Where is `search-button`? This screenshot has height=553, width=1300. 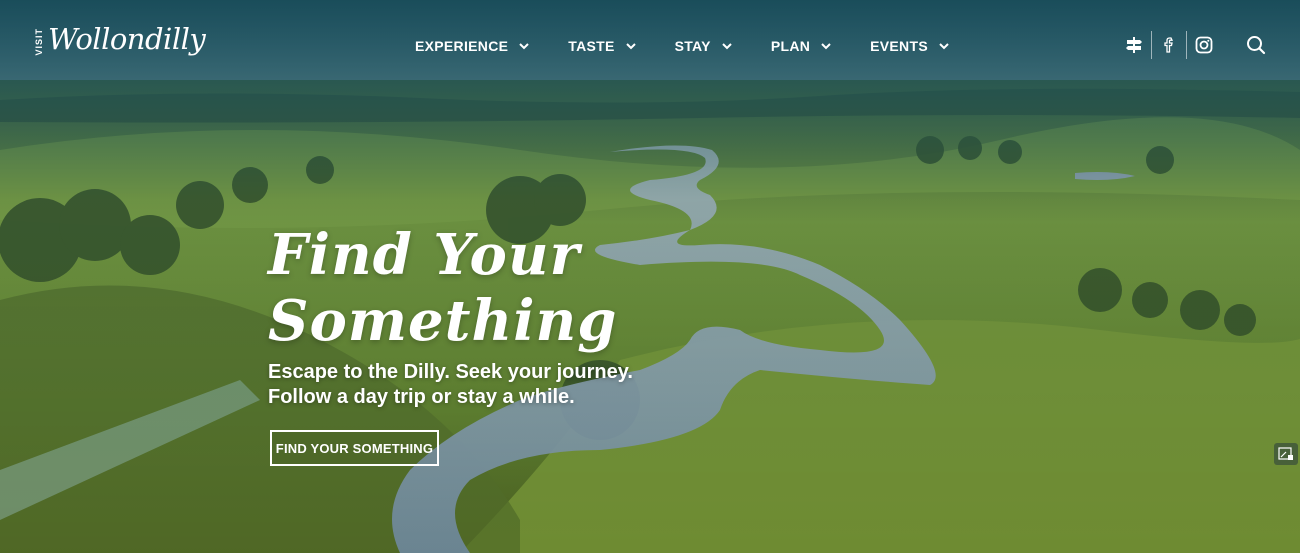
search-button is located at coordinates (1256, 45).